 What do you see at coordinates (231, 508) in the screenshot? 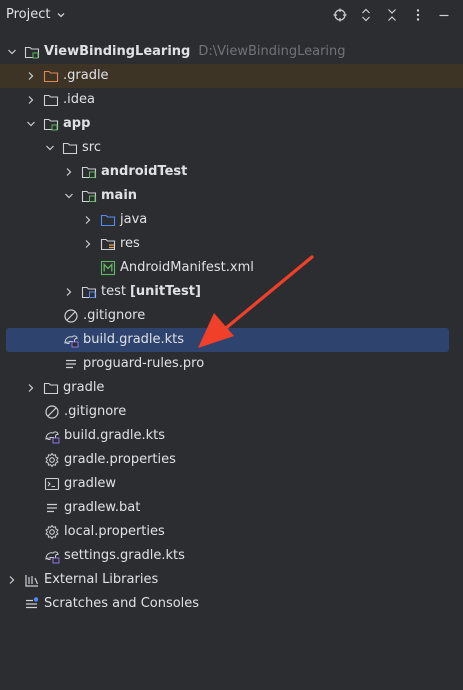
I see `tree-item-gradlew-bat: gradlew.bat` at bounding box center [231, 508].